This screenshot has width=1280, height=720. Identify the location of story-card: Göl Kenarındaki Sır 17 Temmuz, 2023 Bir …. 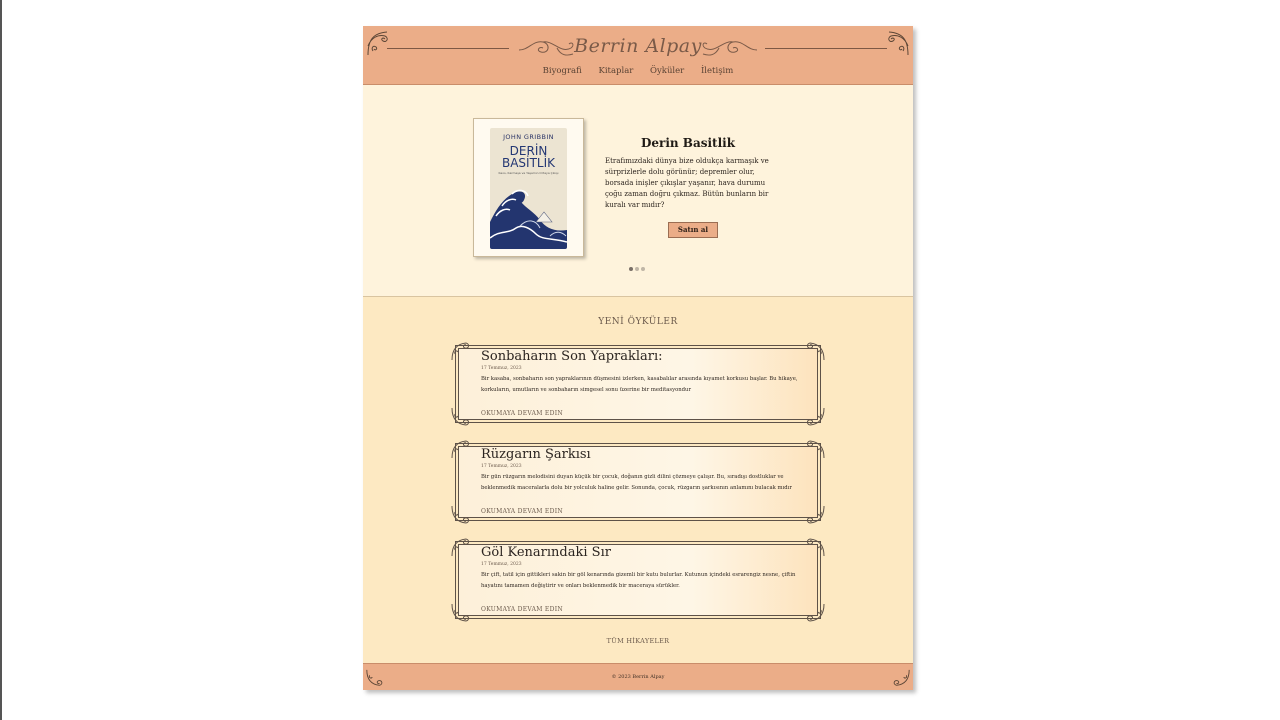
(638, 580).